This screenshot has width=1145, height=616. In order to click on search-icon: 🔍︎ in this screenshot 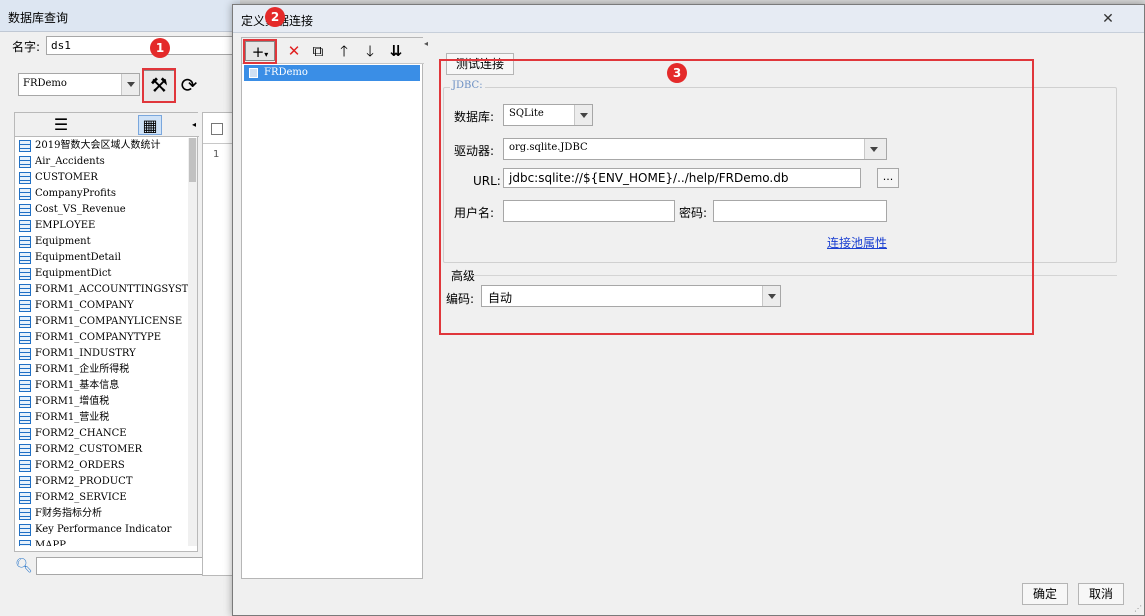, I will do `click(24, 566)`.